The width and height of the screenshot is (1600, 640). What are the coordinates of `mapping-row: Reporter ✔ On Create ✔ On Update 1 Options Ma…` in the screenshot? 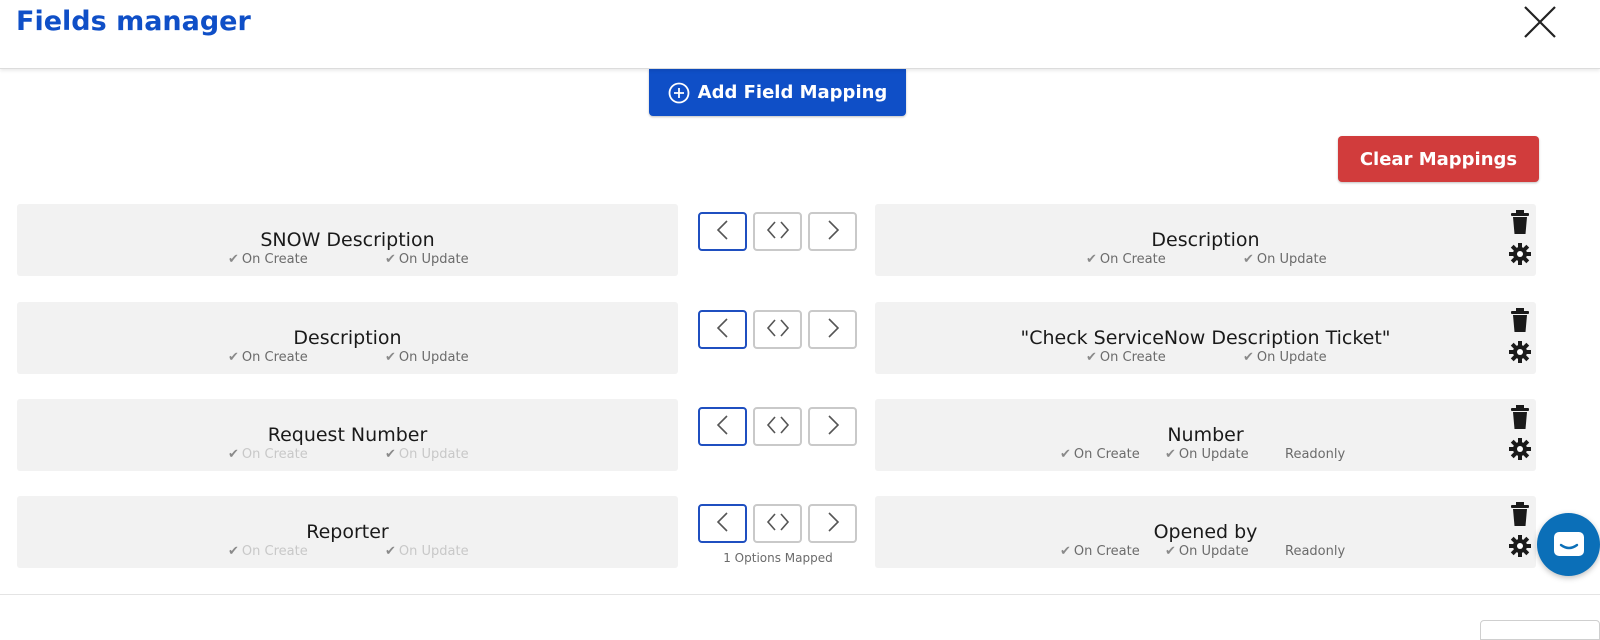 It's located at (800, 532).